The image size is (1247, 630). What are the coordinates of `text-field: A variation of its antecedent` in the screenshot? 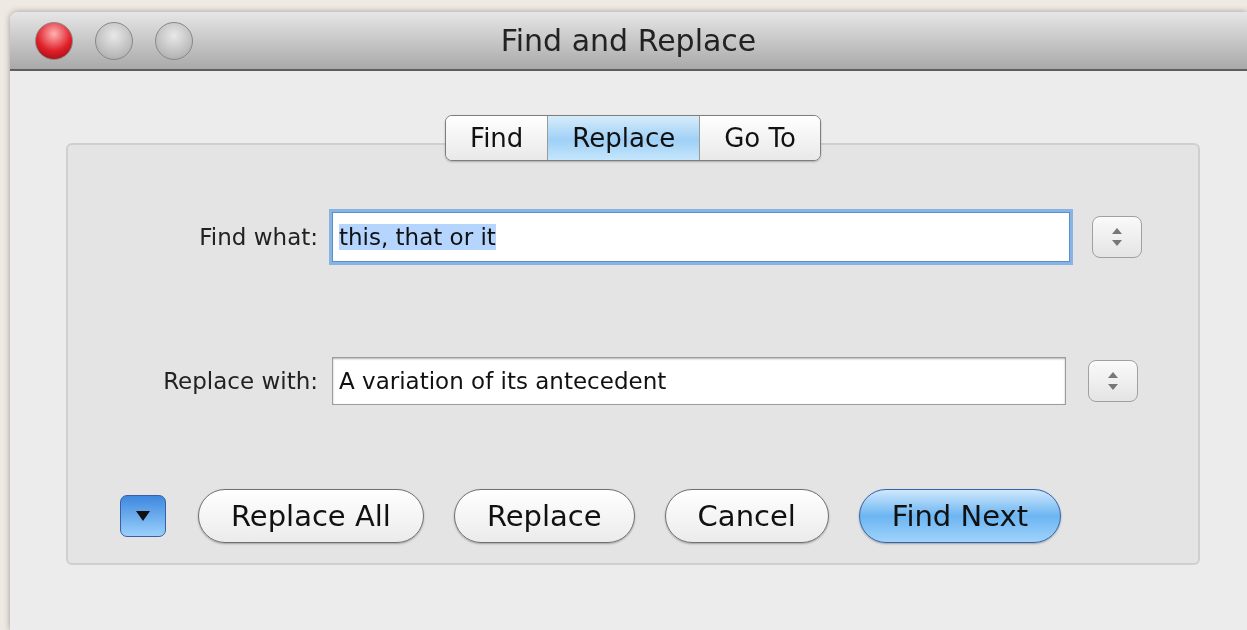 It's located at (699, 381).